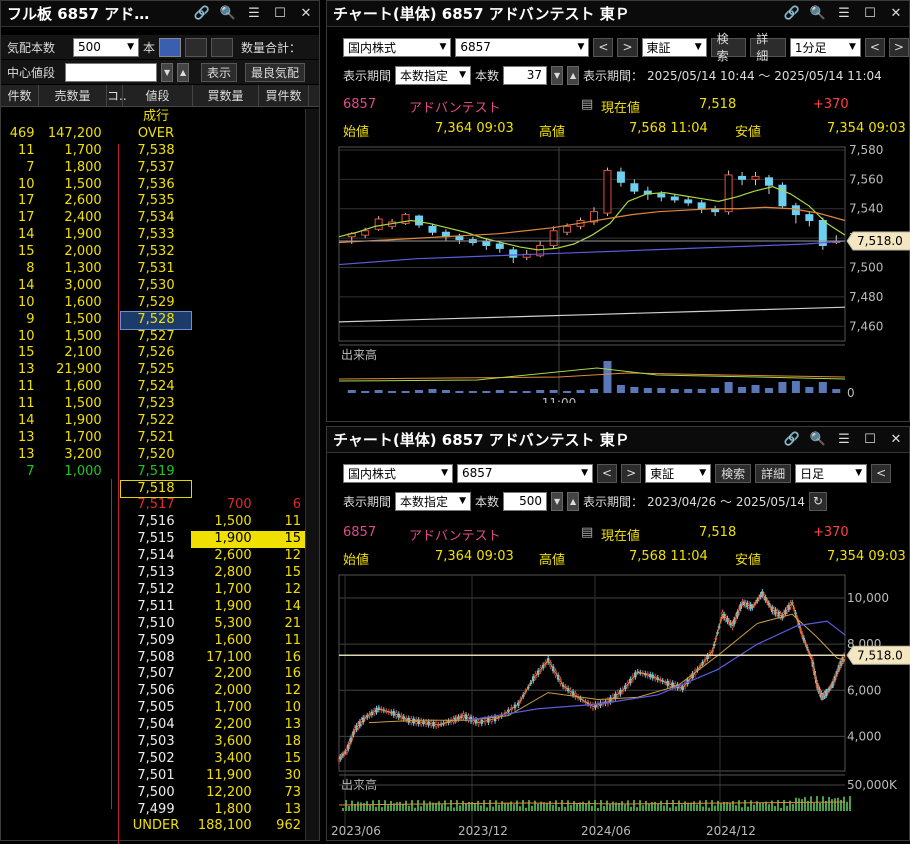 The image size is (910, 844). I want to click on col-condition: コ.., so click(117, 95).